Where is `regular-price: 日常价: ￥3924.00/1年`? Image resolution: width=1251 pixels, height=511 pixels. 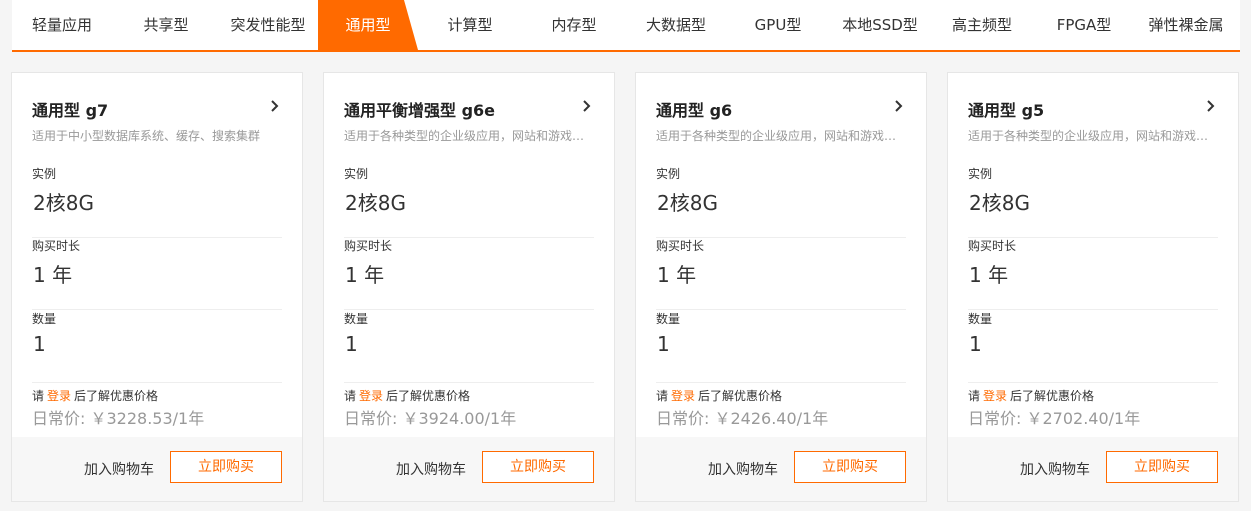
regular-price: 日常价: ￥3924.00/1年 is located at coordinates (430, 418).